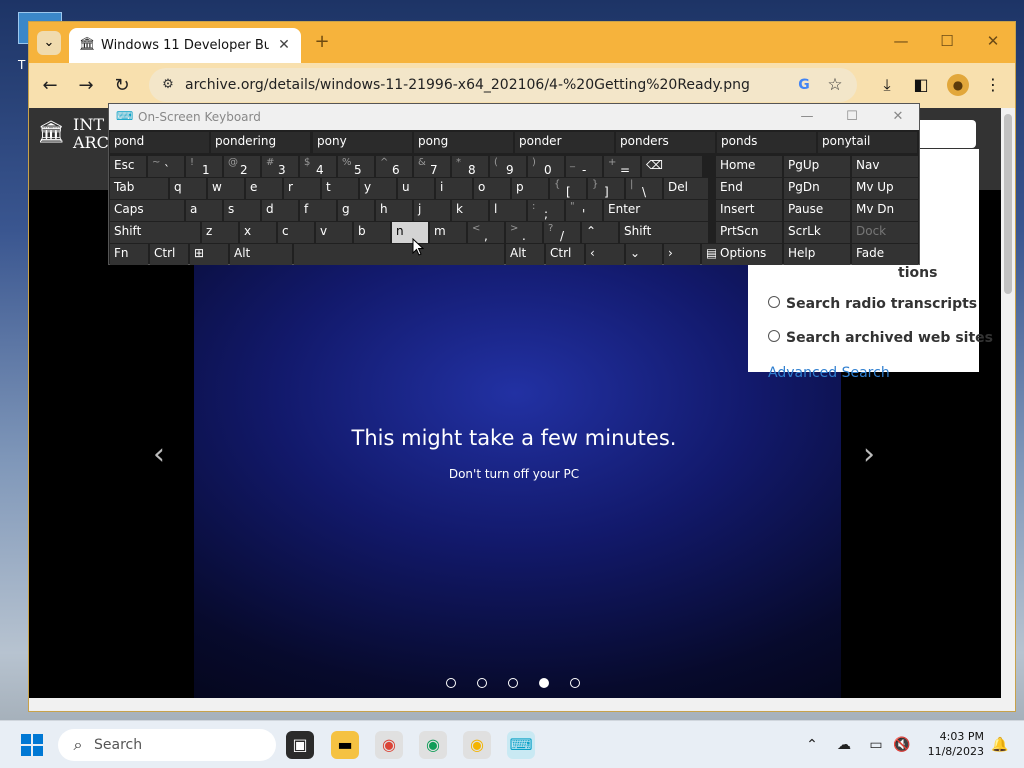 This screenshot has width=1024, height=768. What do you see at coordinates (993, 41) in the screenshot?
I see `window-close-button: ✕` at bounding box center [993, 41].